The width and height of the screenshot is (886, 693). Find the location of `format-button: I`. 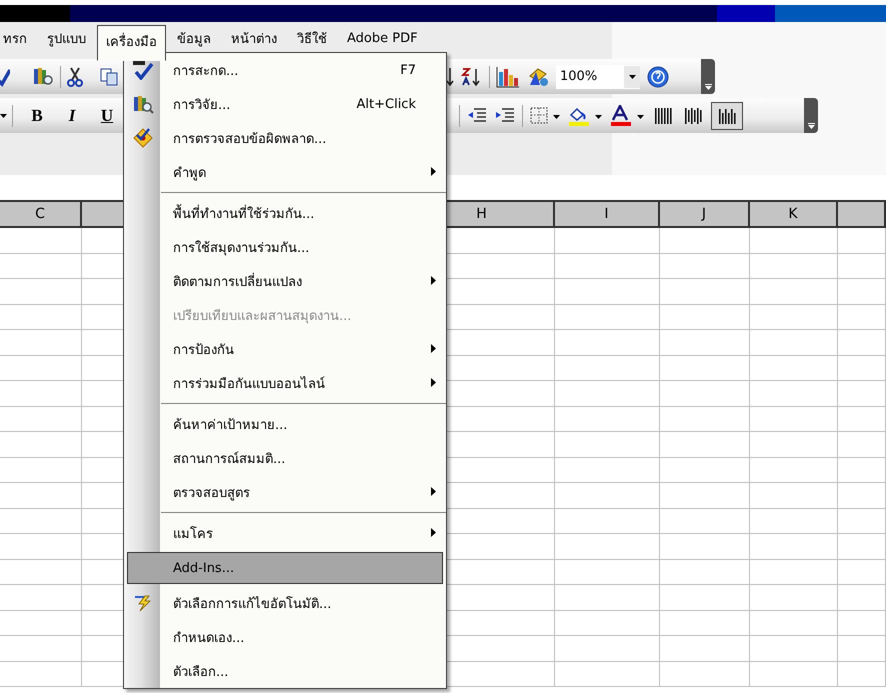

format-button: I is located at coordinates (72, 116).